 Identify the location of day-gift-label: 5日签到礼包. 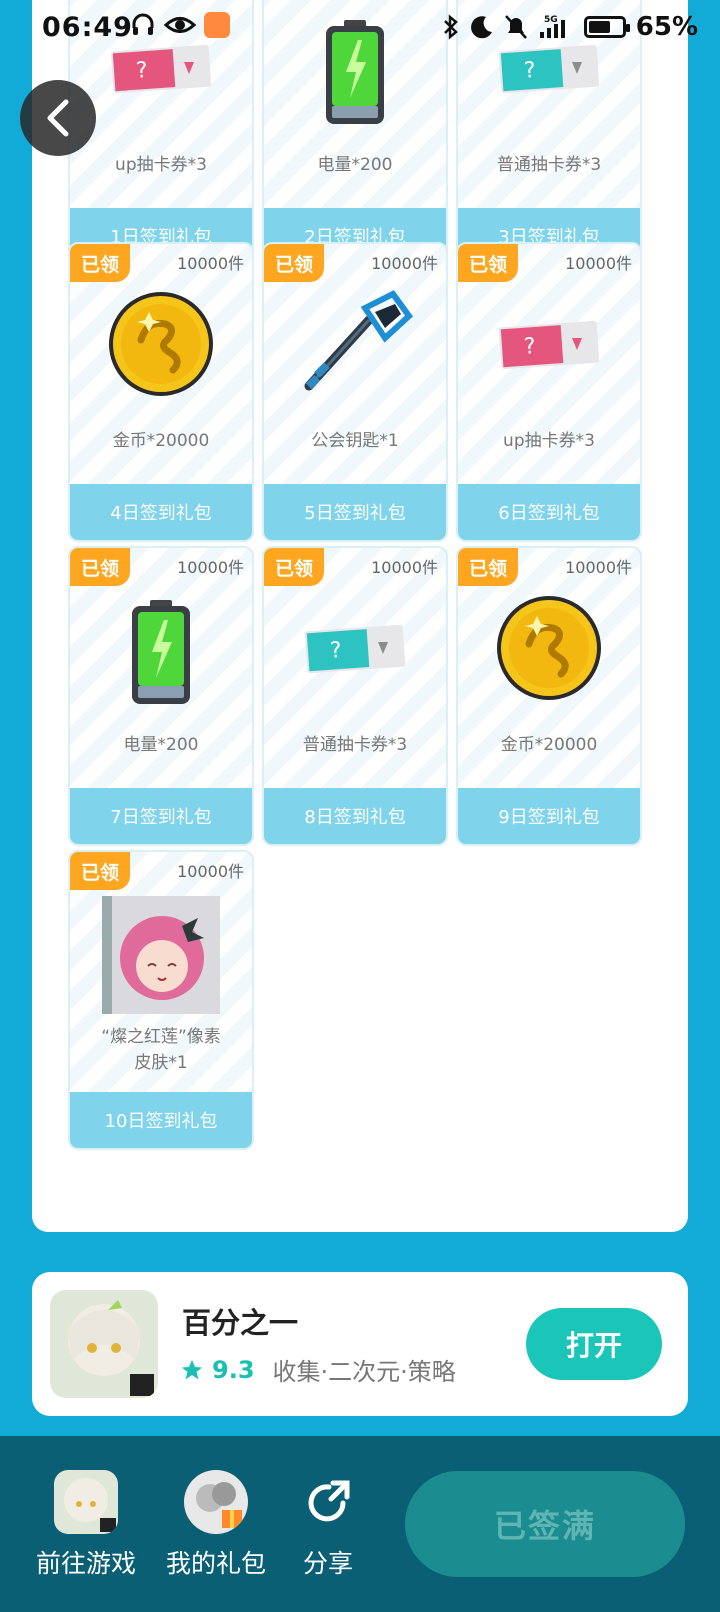
(355, 512).